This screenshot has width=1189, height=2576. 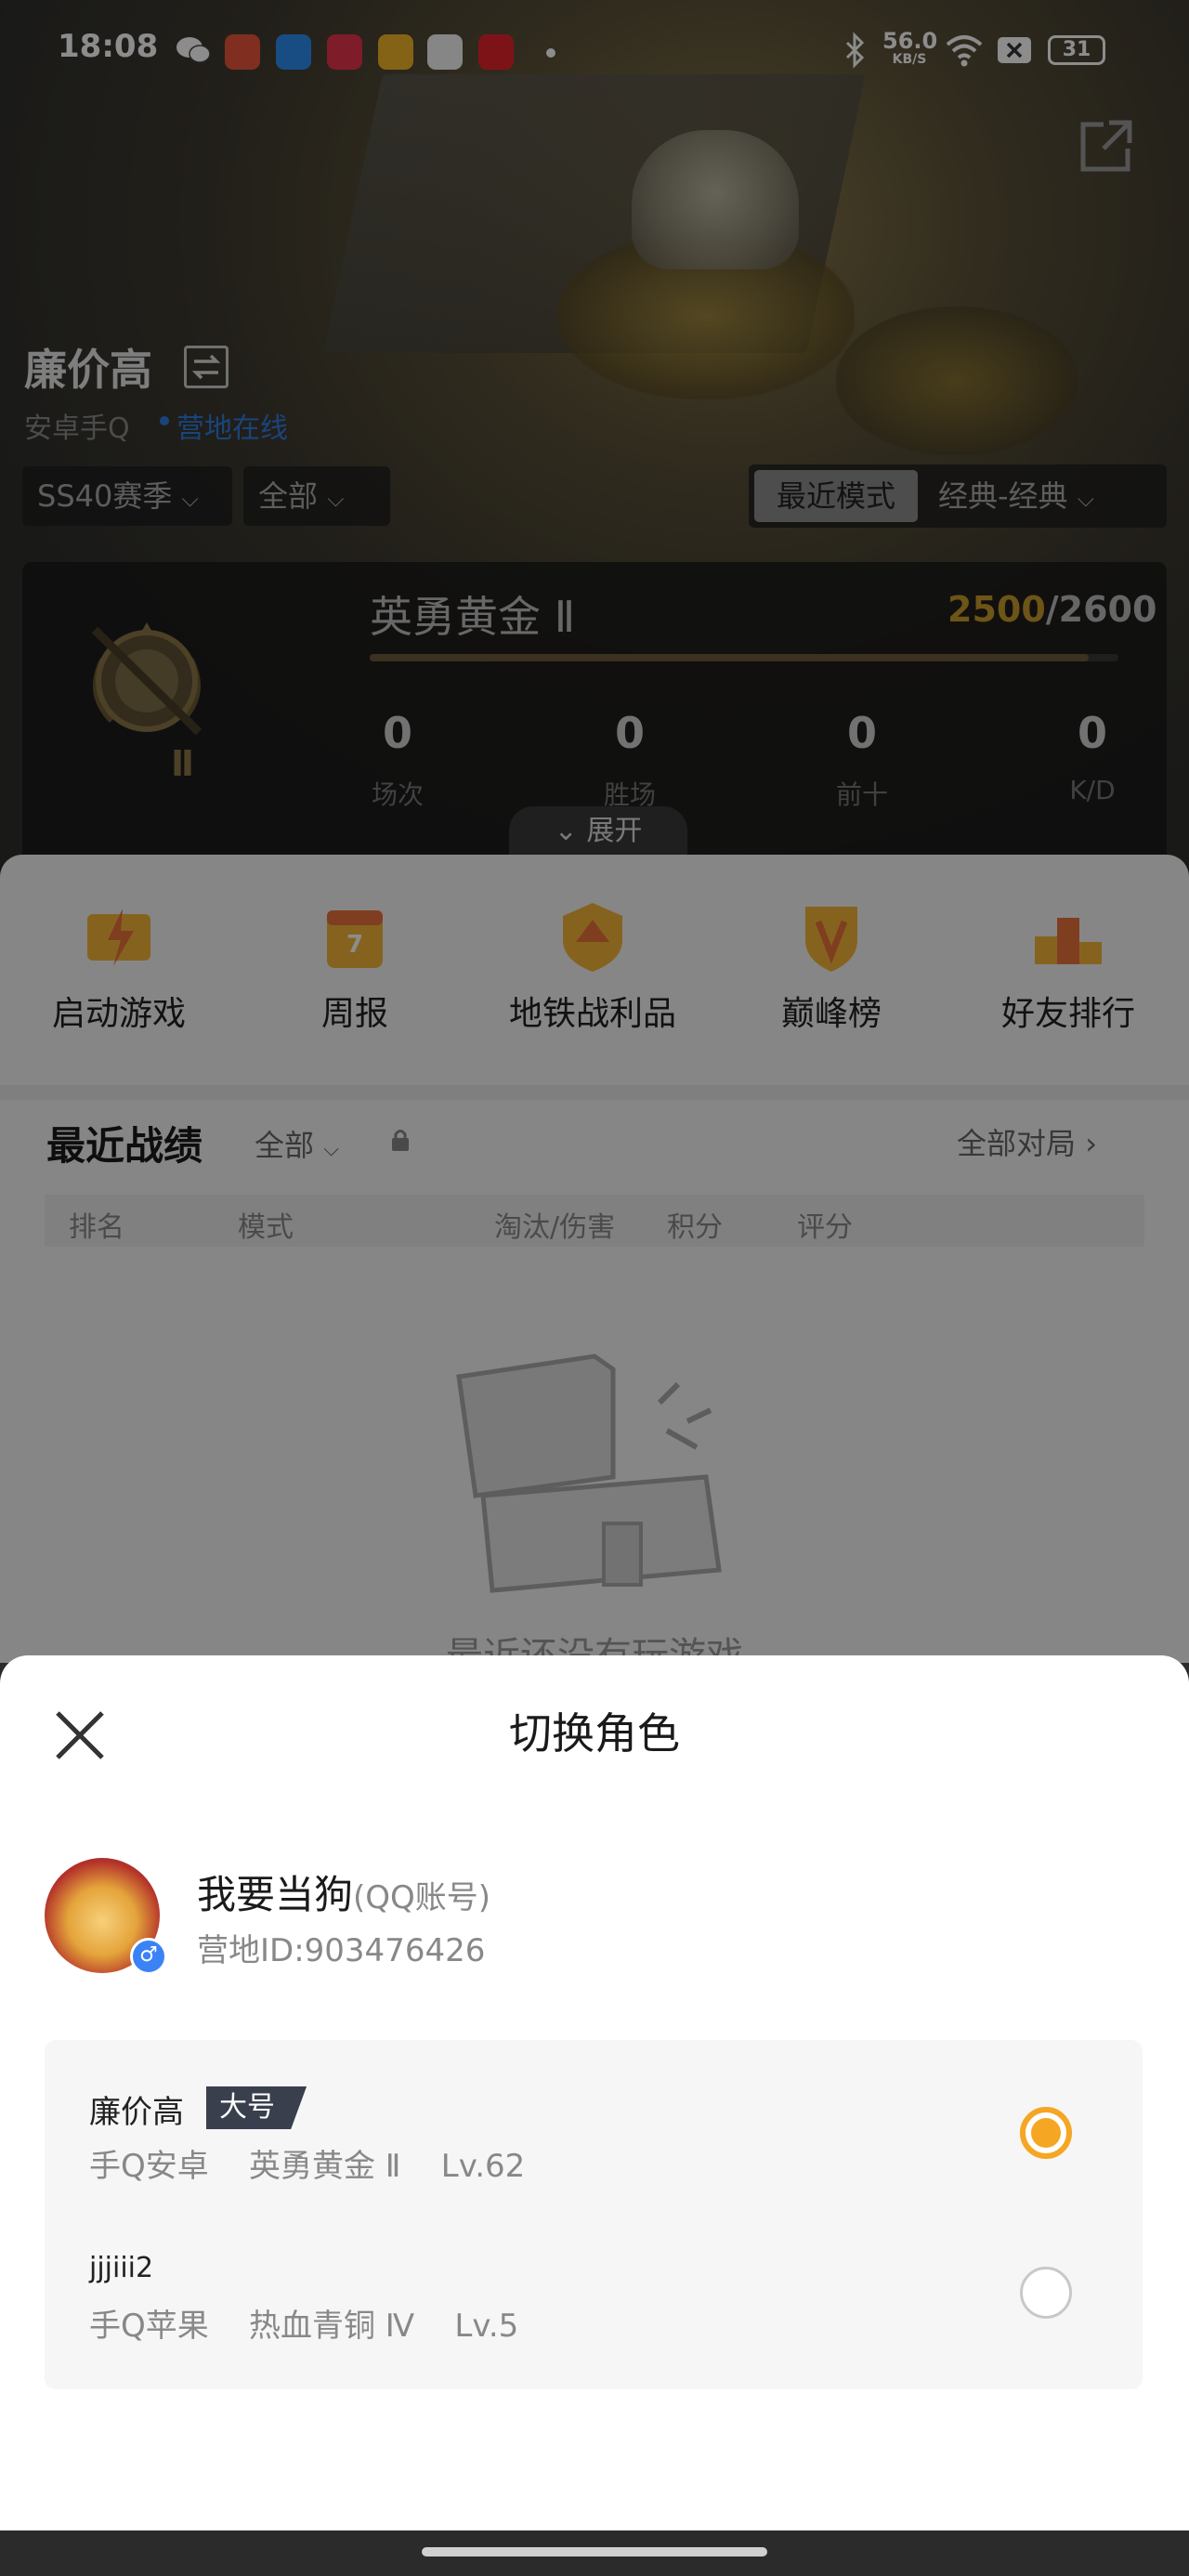 What do you see at coordinates (332, 2326) in the screenshot?
I see `role-rank: 热血青铜 Ⅳ` at bounding box center [332, 2326].